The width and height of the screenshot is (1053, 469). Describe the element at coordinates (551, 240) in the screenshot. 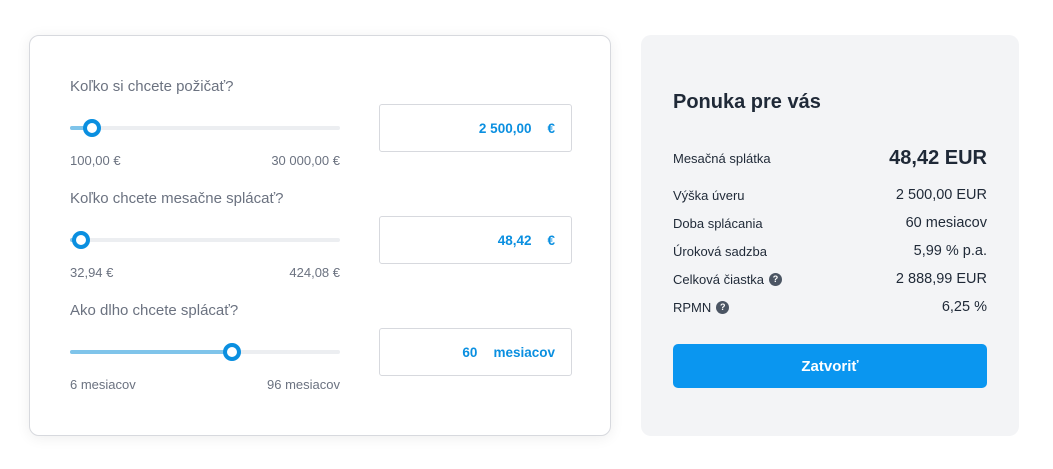

I see `monthly-unit: €` at that location.